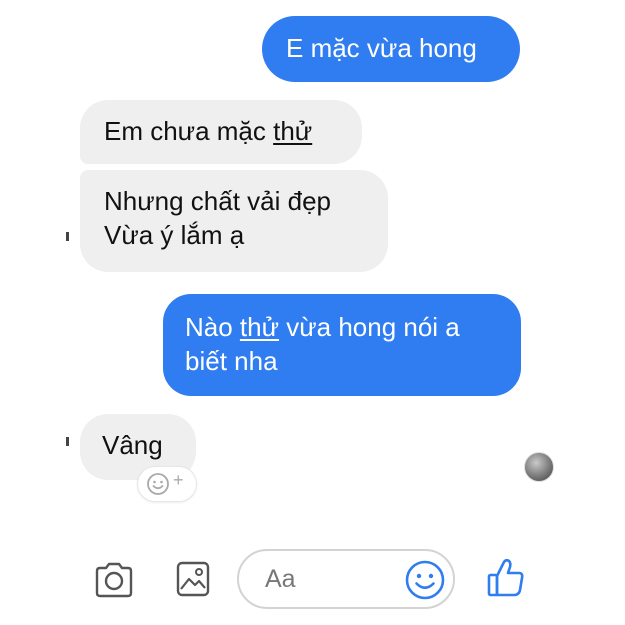 This screenshot has width=625, height=625. What do you see at coordinates (425, 580) in the screenshot?
I see `emoji-icon` at bounding box center [425, 580].